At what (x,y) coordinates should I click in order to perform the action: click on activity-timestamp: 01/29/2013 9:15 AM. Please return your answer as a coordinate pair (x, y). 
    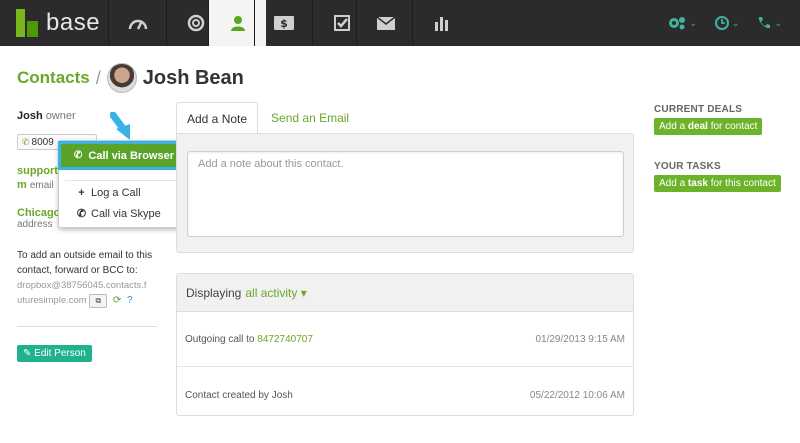
    Looking at the image, I should click on (580, 339).